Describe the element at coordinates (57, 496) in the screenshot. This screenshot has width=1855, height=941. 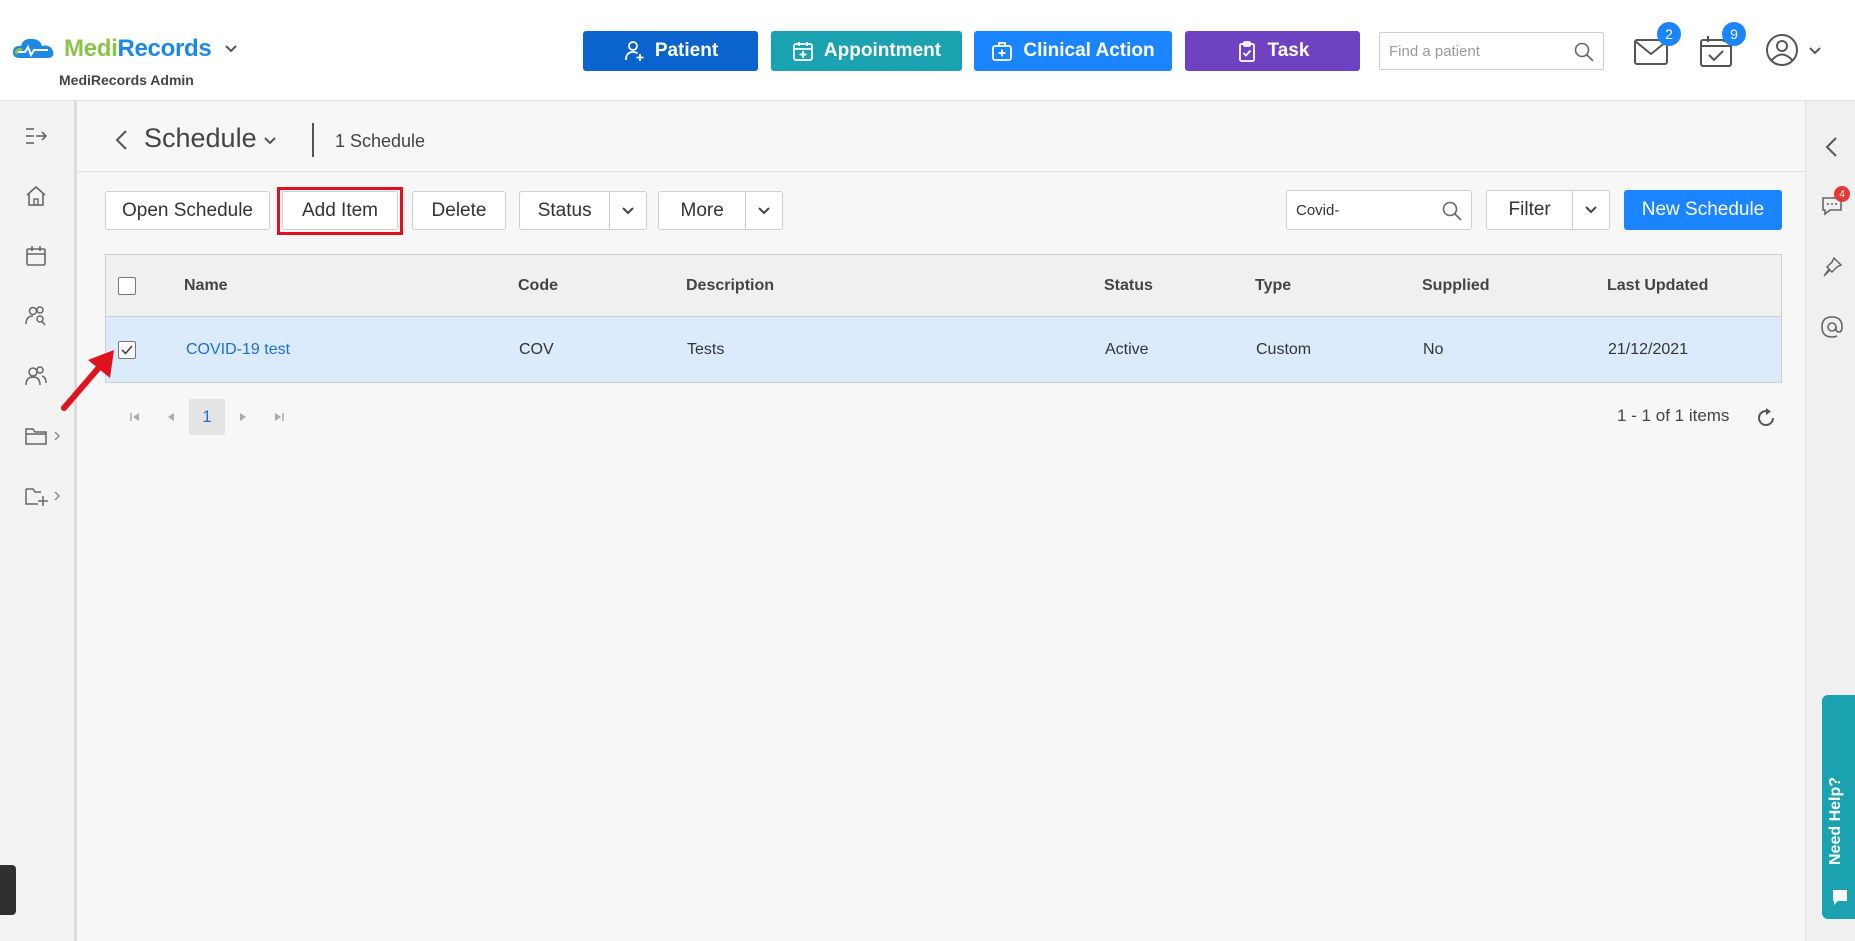
I see `chevron-right-icon` at that location.